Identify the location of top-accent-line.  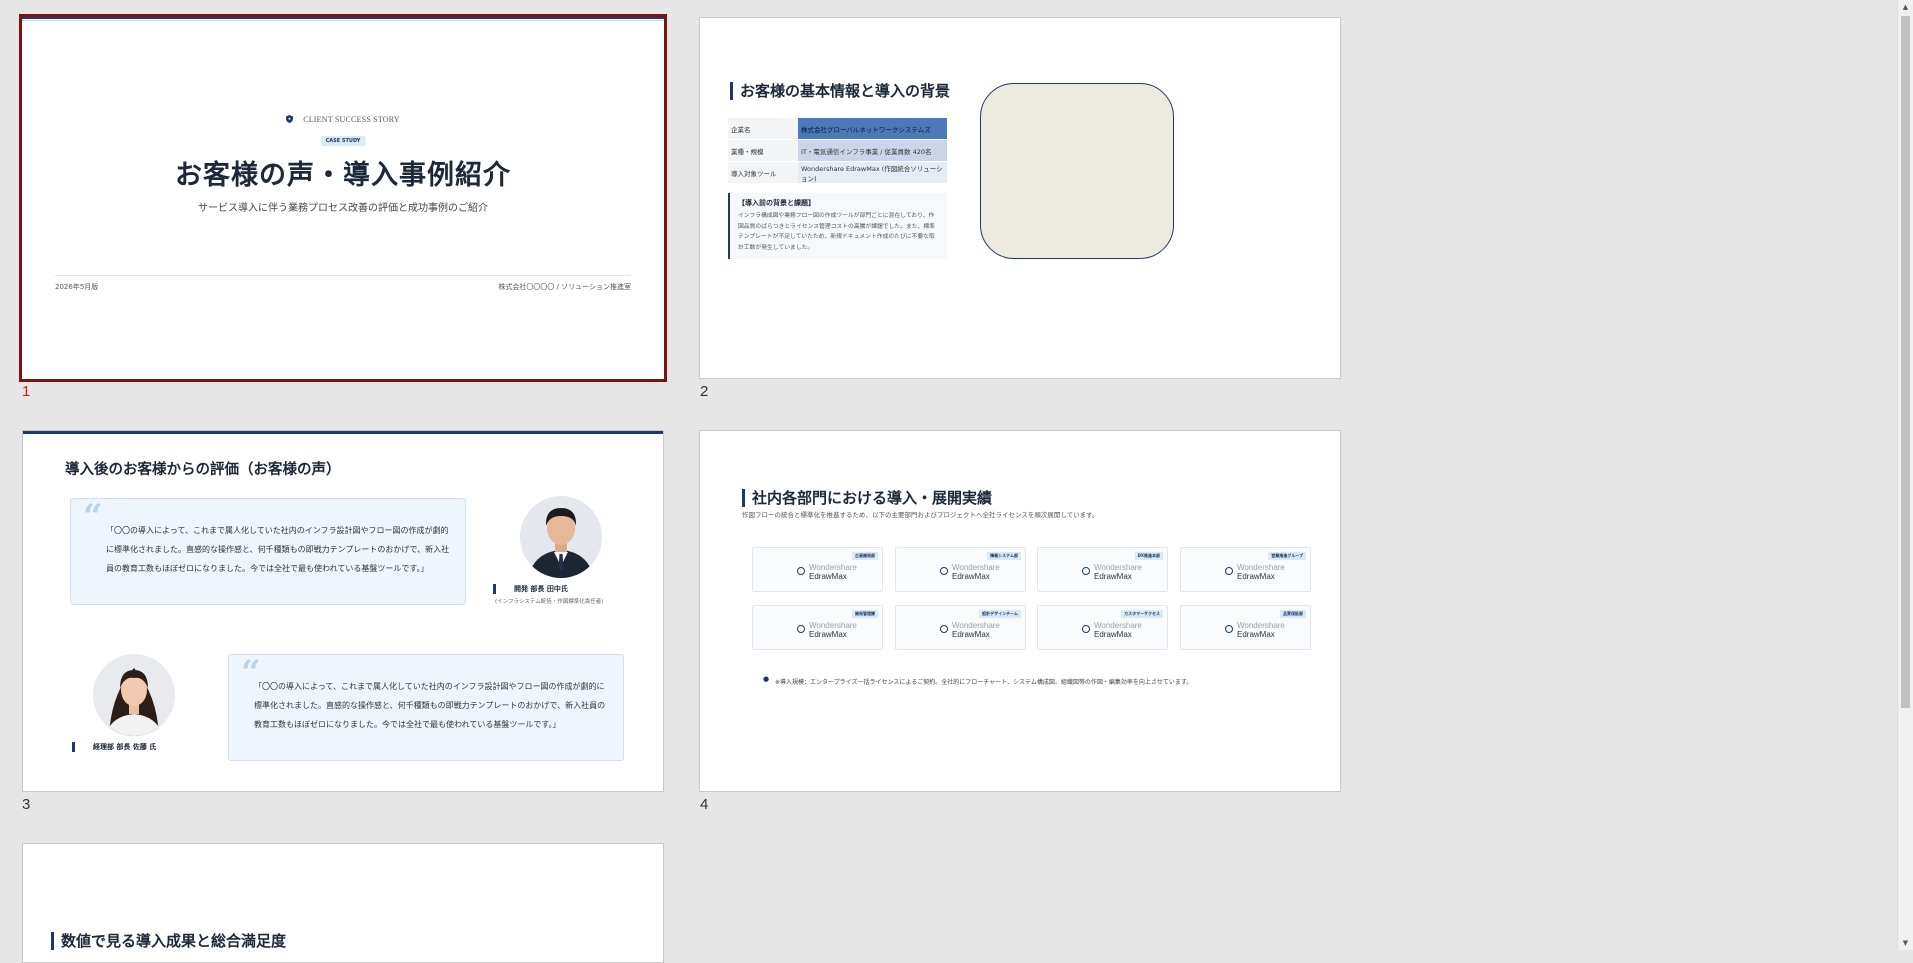
(343, 20).